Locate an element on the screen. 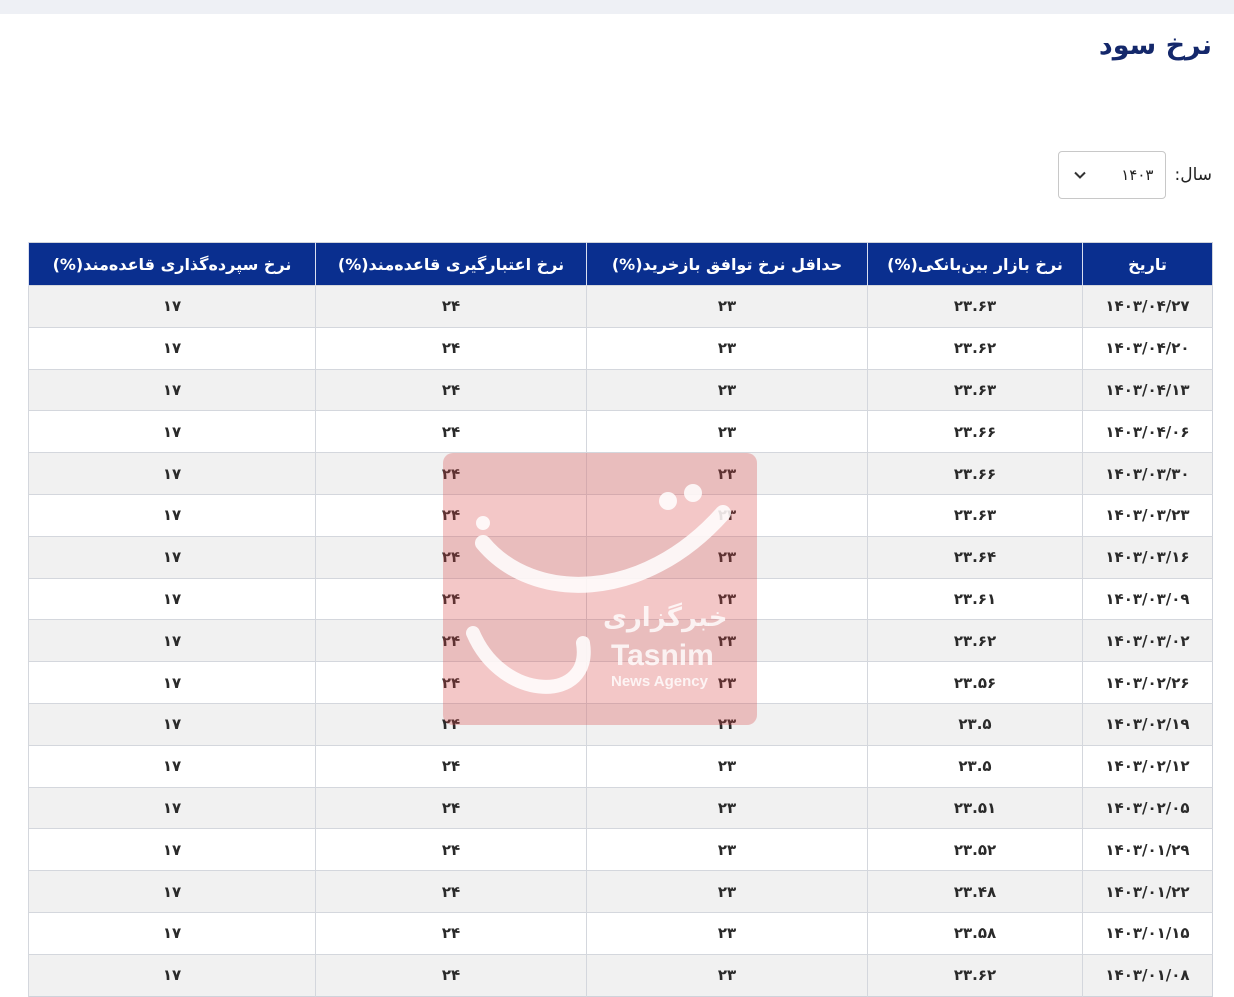 The height and width of the screenshot is (997, 1234). table-row: ۱۴۰۳/۰۴/۰۶ ۲۳.۶۶ ۲۳ ۲۴ ۱۷ is located at coordinates (620, 431).